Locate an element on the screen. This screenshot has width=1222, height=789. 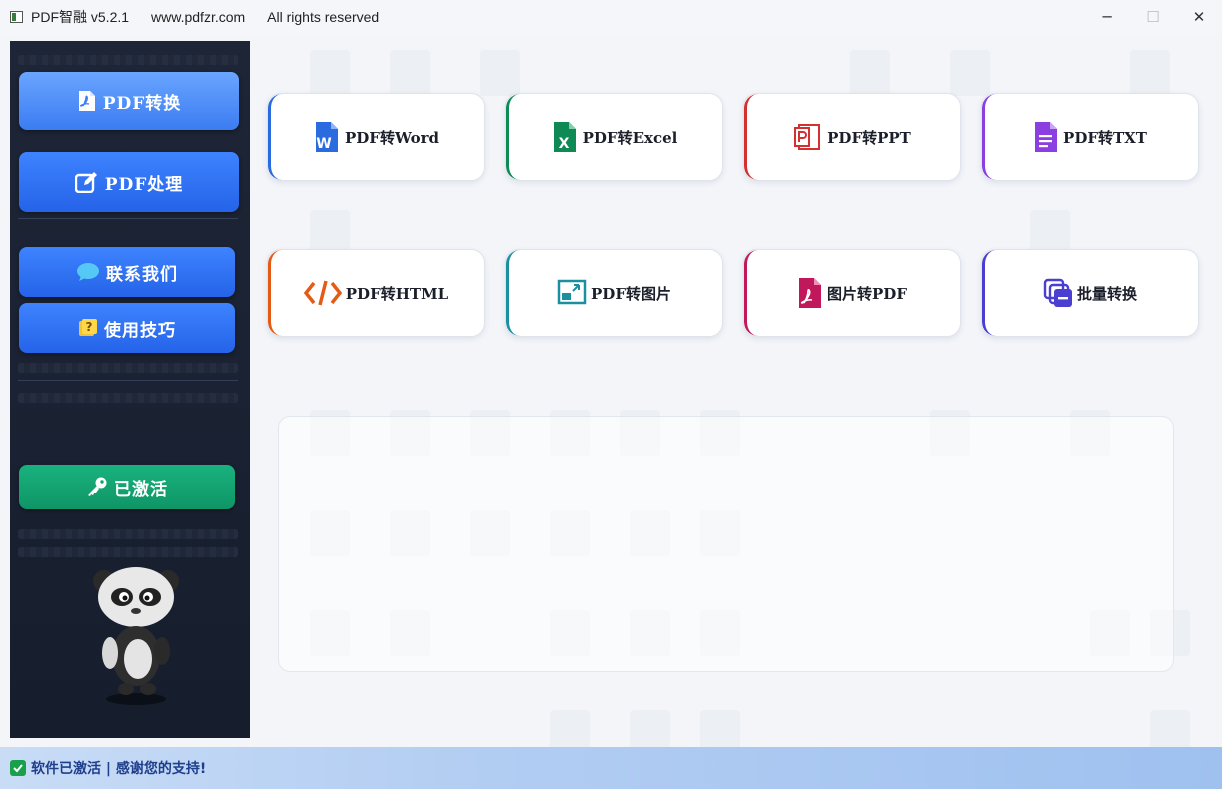
pdf-to-excel-card: X PDF转Excel is located at coordinates (614, 137).